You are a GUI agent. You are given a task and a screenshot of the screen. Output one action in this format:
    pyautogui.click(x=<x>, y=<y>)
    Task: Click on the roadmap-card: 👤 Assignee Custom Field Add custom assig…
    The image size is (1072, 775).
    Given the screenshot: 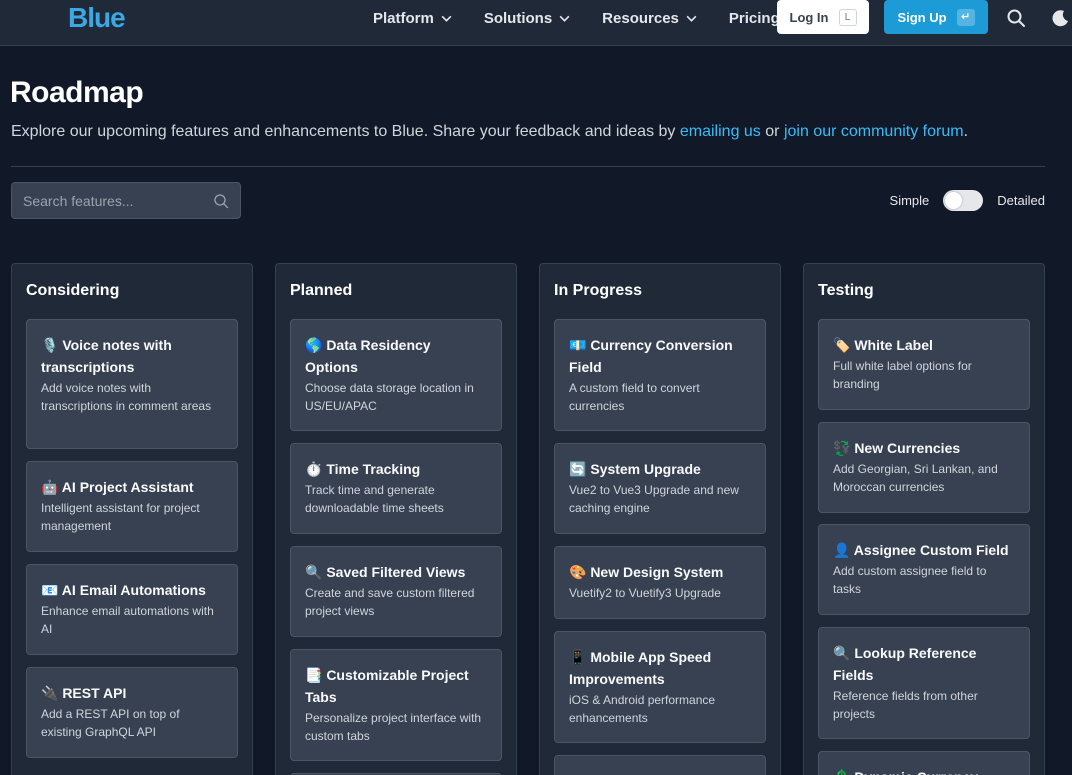 What is the action you would take?
    pyautogui.click(x=924, y=569)
    